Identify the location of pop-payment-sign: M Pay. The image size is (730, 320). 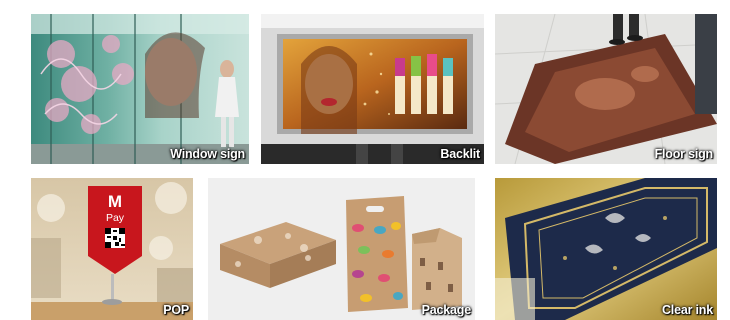
(115, 230).